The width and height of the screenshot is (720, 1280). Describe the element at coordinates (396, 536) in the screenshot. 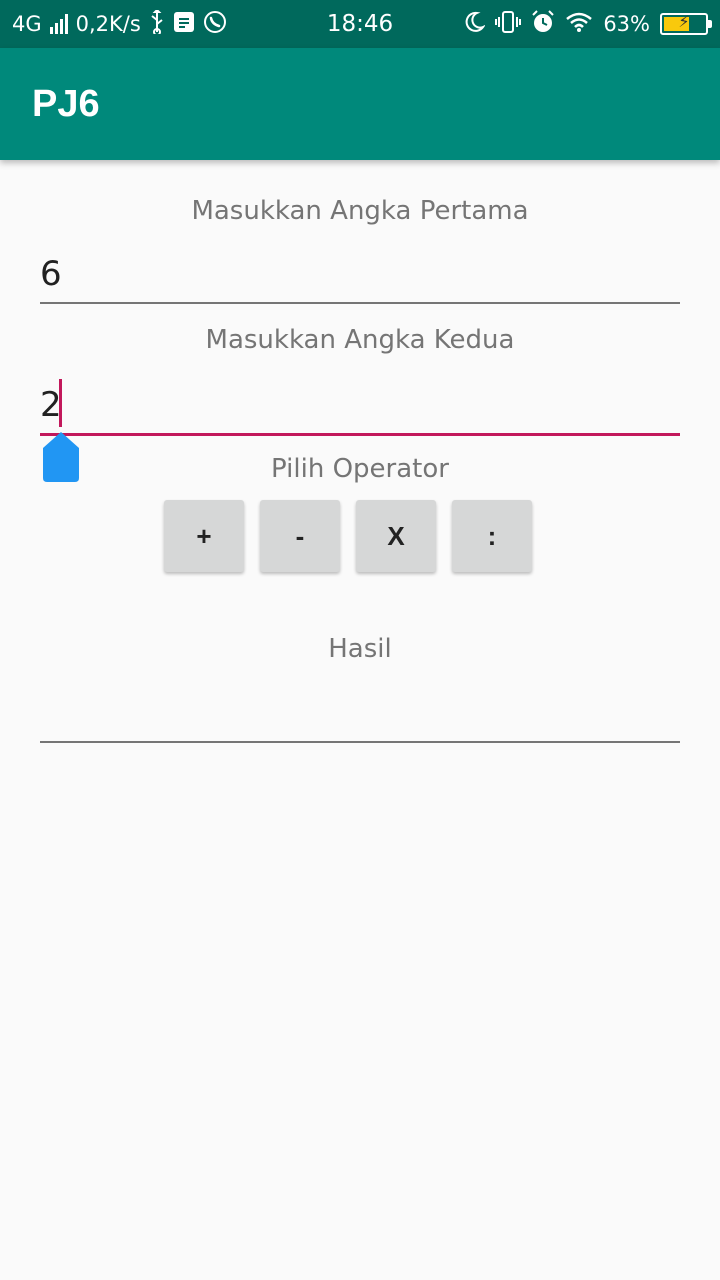

I see `multiply-button: X` at that location.